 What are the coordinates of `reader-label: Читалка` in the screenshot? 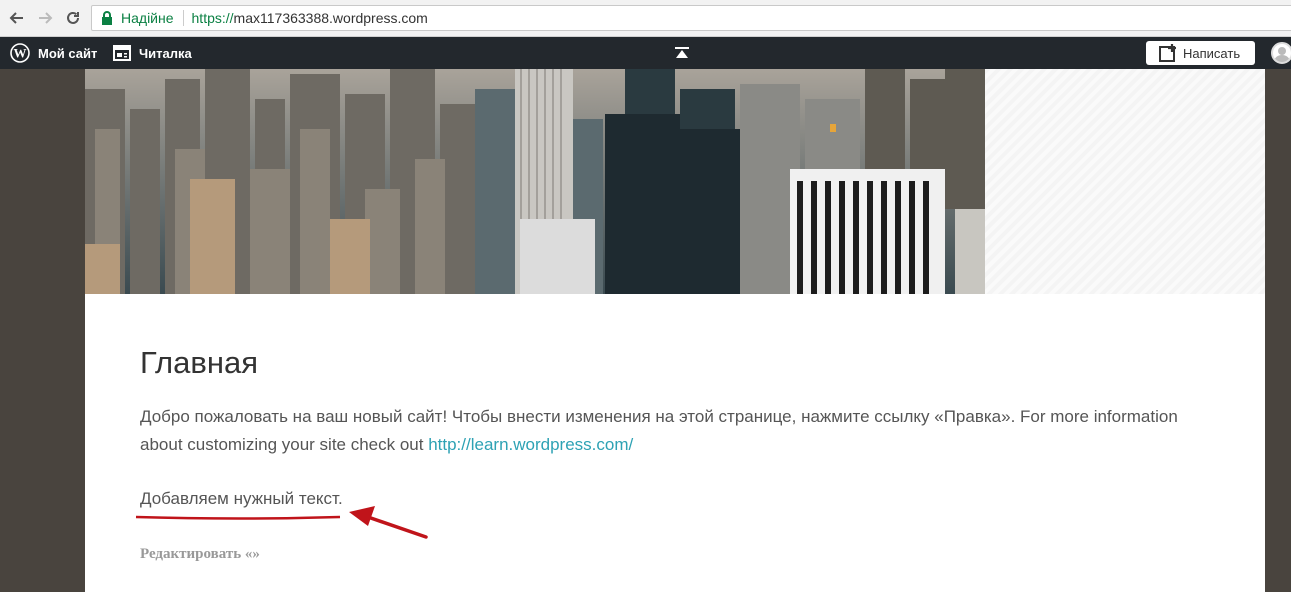 It's located at (165, 53).